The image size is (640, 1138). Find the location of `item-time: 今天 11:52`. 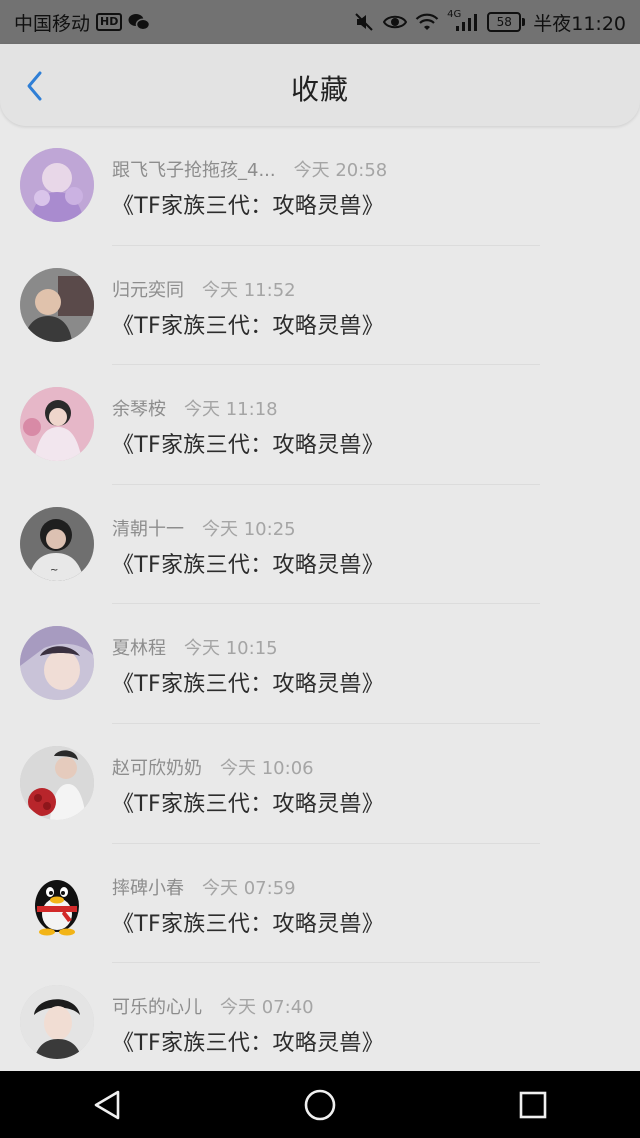

item-time: 今天 11:52 is located at coordinates (249, 290).